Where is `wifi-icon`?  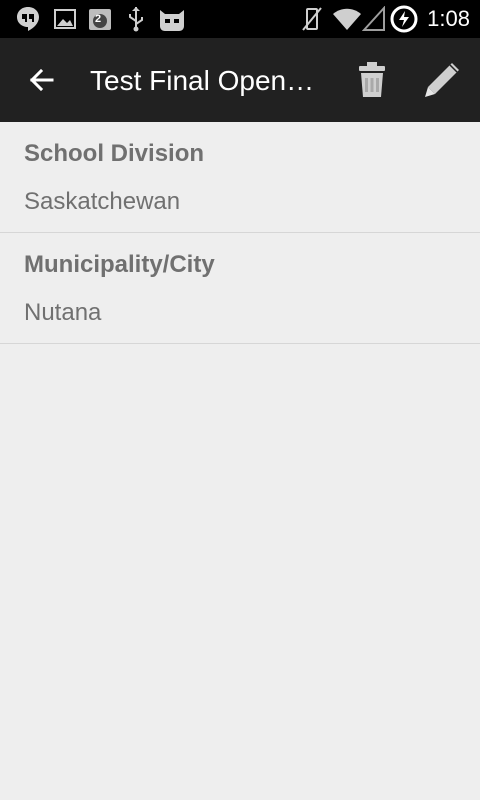 wifi-icon is located at coordinates (347, 19).